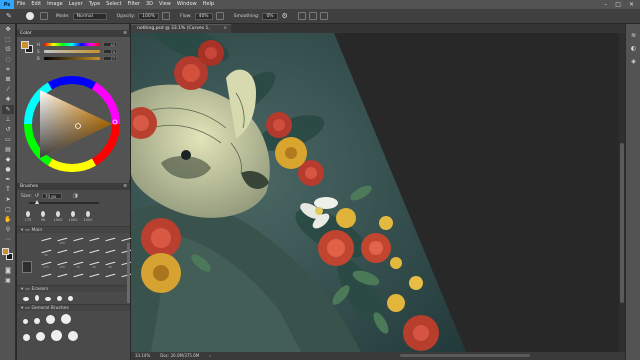 This screenshot has height=360, width=640. I want to click on size-slider-thumb, so click(37, 202).